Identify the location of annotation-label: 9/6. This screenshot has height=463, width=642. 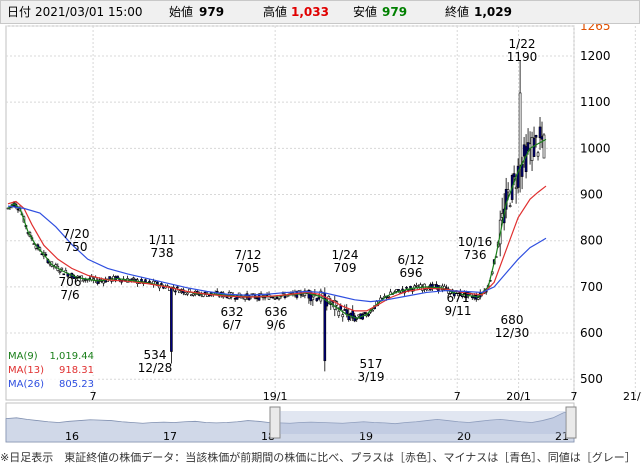
(275, 325).